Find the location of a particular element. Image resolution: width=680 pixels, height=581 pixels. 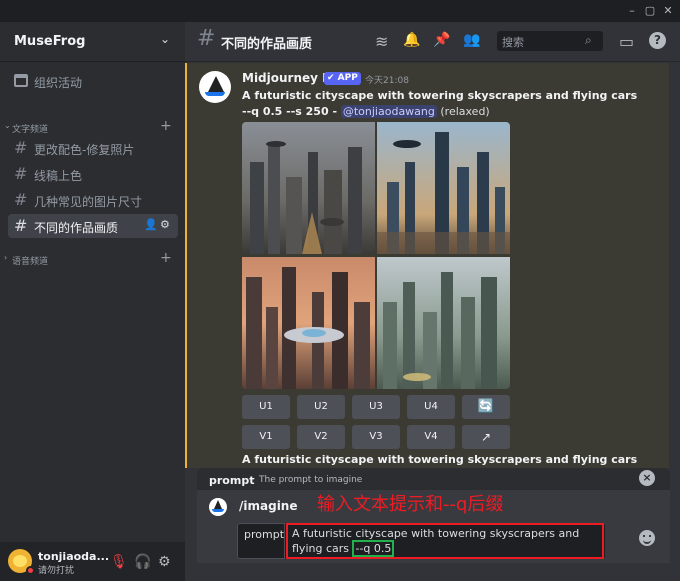

search-input: 搜索 ⌕ is located at coordinates (550, 41).